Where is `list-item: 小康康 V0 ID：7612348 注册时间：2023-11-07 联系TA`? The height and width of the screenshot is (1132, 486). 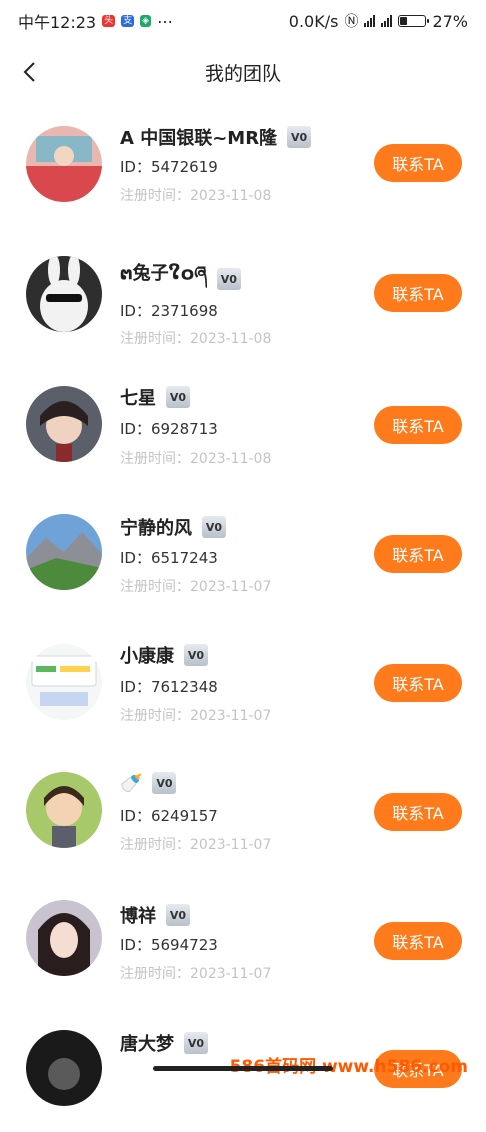
list-item: 小康康 V0 ID：7612348 注册时间：2023-11-07 联系TA is located at coordinates (243, 684).